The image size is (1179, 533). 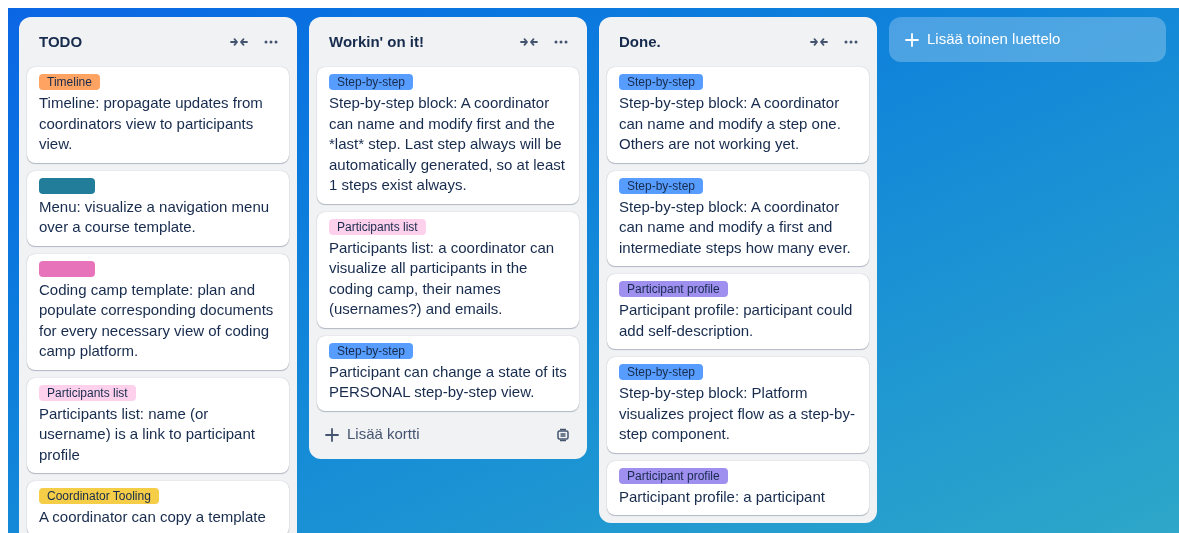 I want to click on task-card: Step-by-step Step-by-step block: A coordinator can name and modify first and the *last* step. Last step always will be automatically generated, so at least 1 steps exist always., so click(x=448, y=135).